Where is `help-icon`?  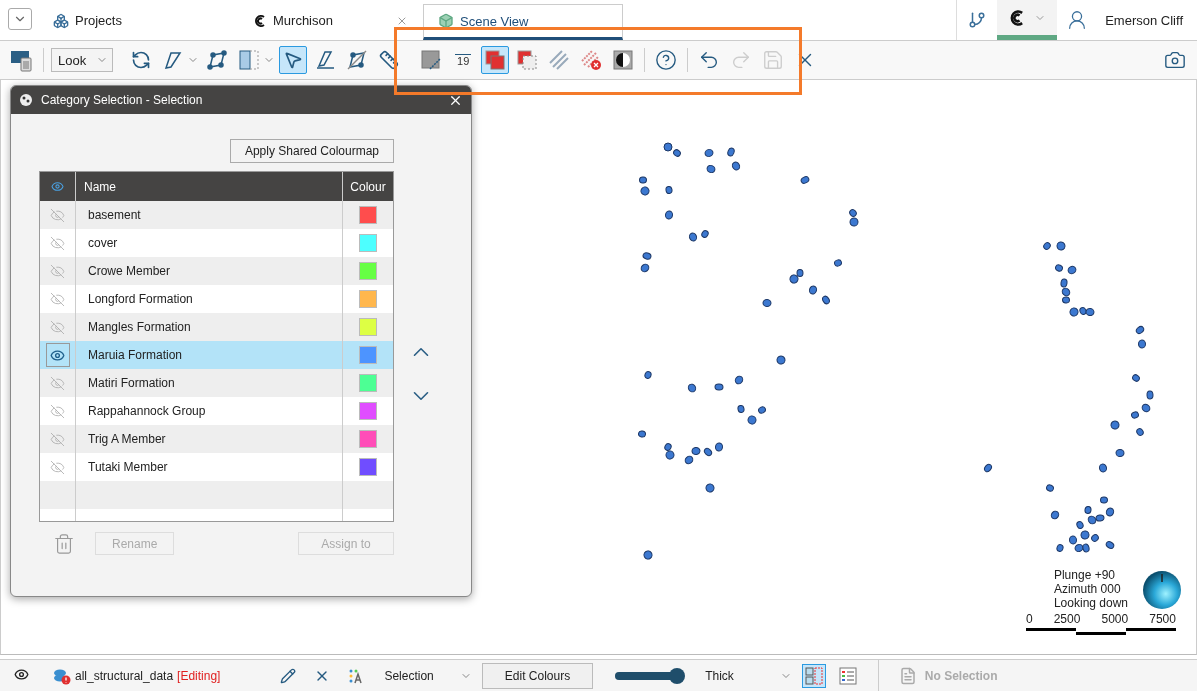 help-icon is located at coordinates (666, 60).